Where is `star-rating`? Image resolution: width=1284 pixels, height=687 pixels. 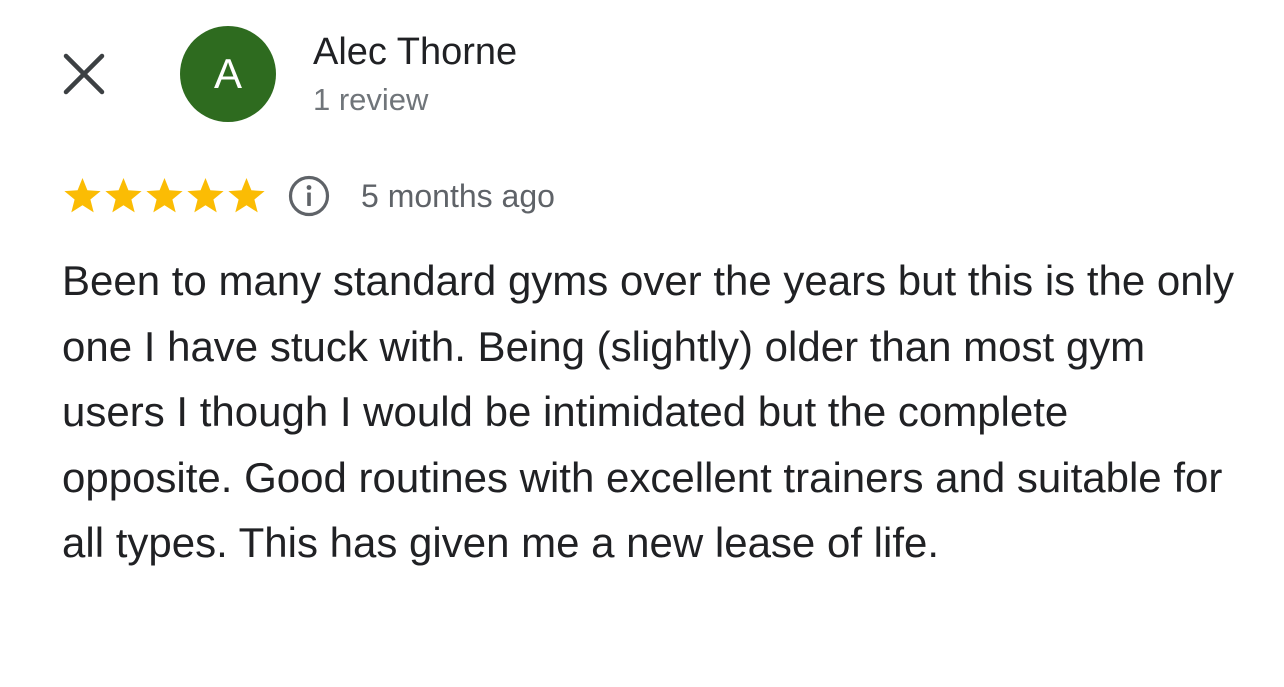
star-rating is located at coordinates (164, 196).